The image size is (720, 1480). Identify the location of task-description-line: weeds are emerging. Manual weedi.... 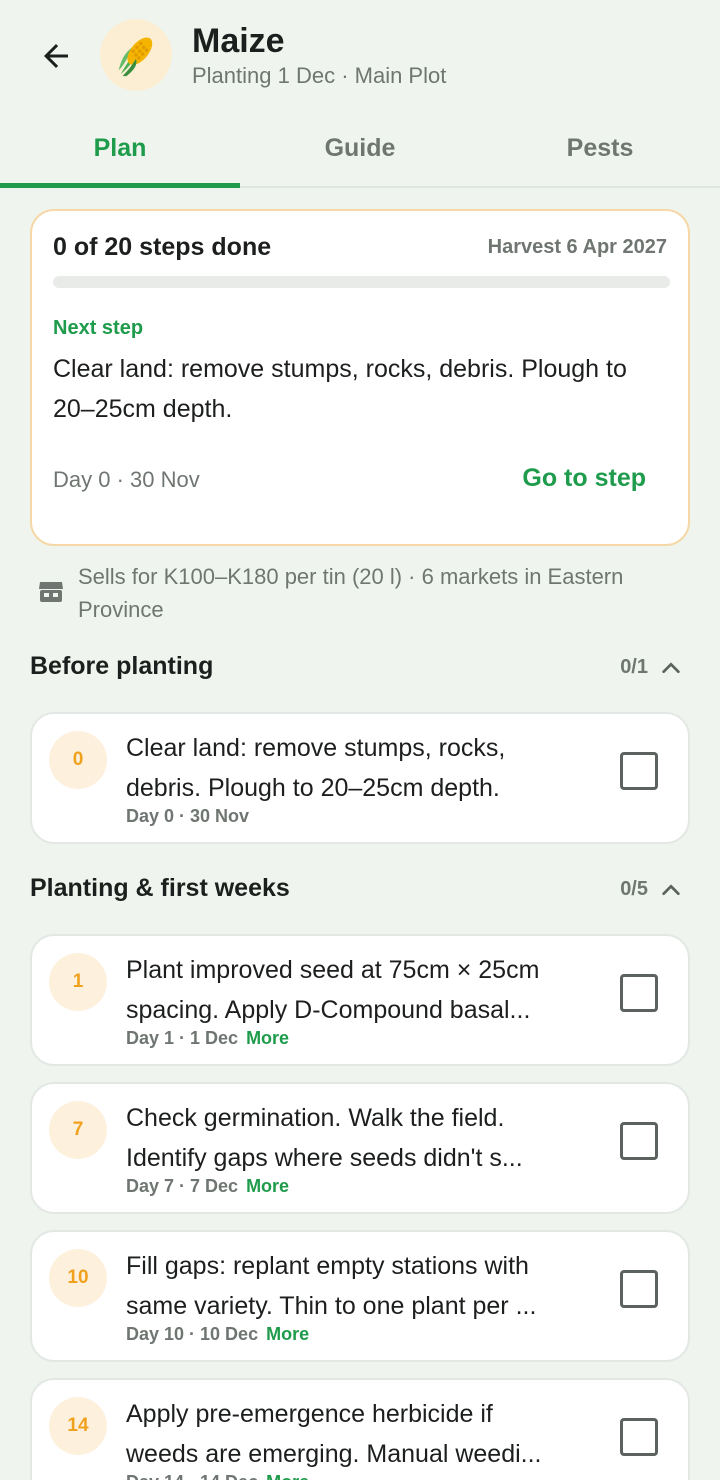
(334, 1454).